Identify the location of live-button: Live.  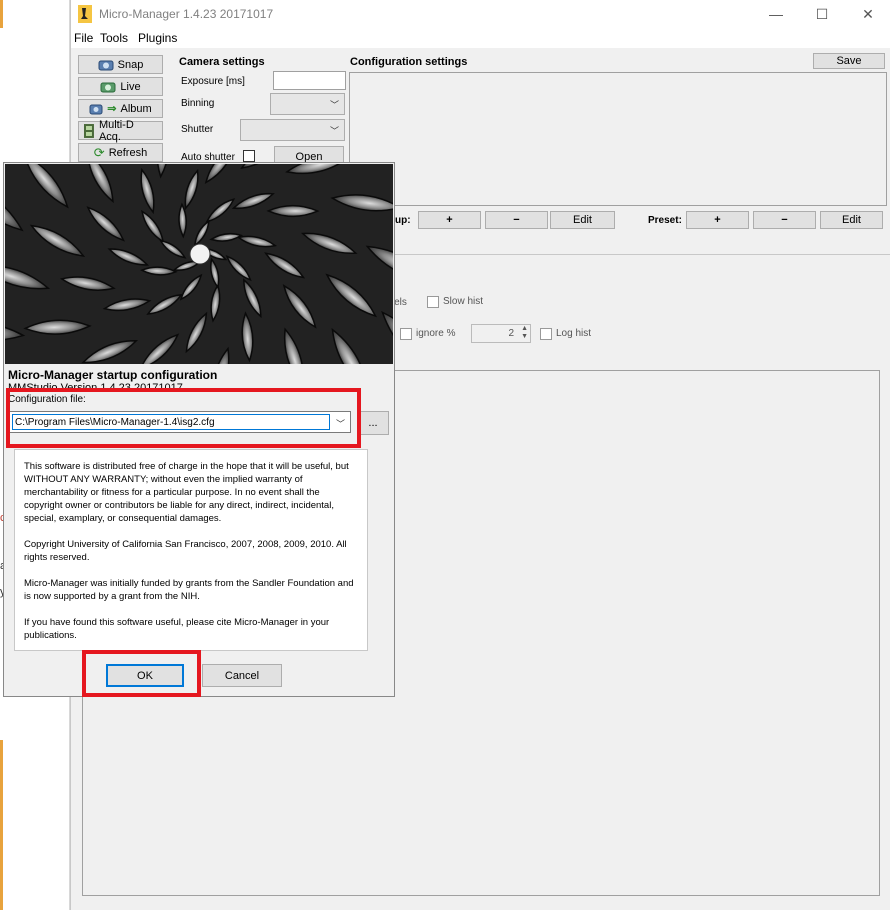
(120, 86).